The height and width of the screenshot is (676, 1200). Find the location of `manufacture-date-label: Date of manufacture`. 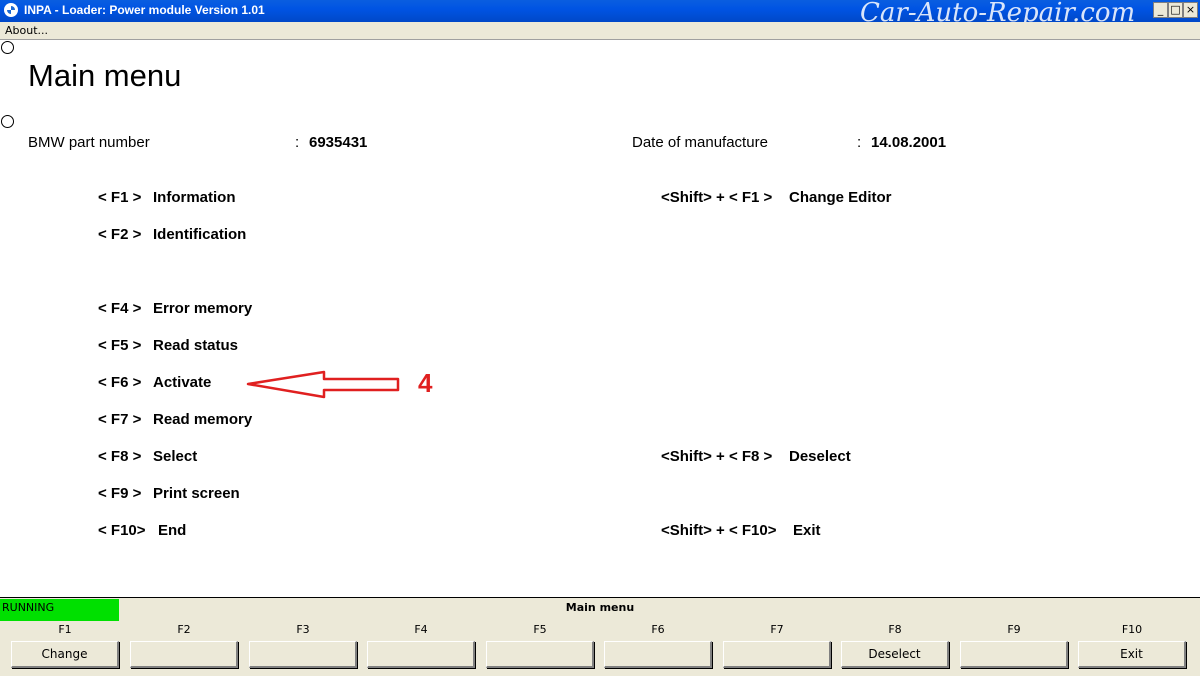

manufacture-date-label: Date of manufacture is located at coordinates (700, 142).